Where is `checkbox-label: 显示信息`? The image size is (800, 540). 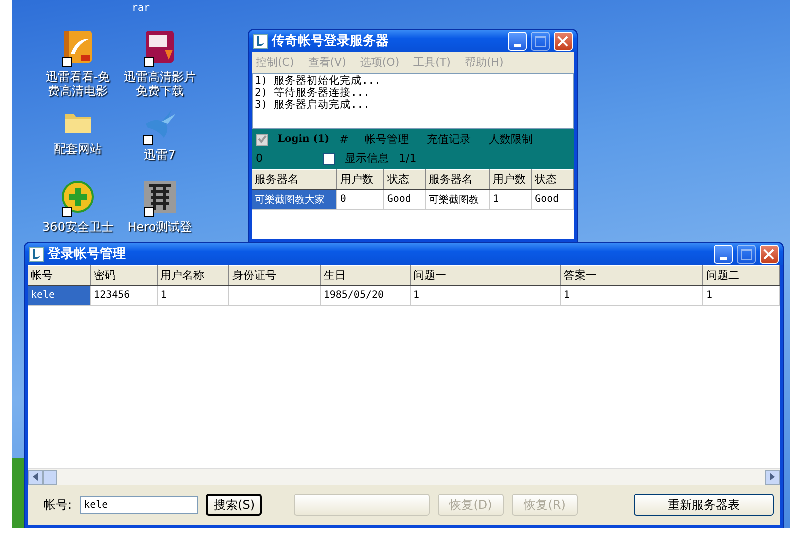 checkbox-label: 显示信息 is located at coordinates (367, 158).